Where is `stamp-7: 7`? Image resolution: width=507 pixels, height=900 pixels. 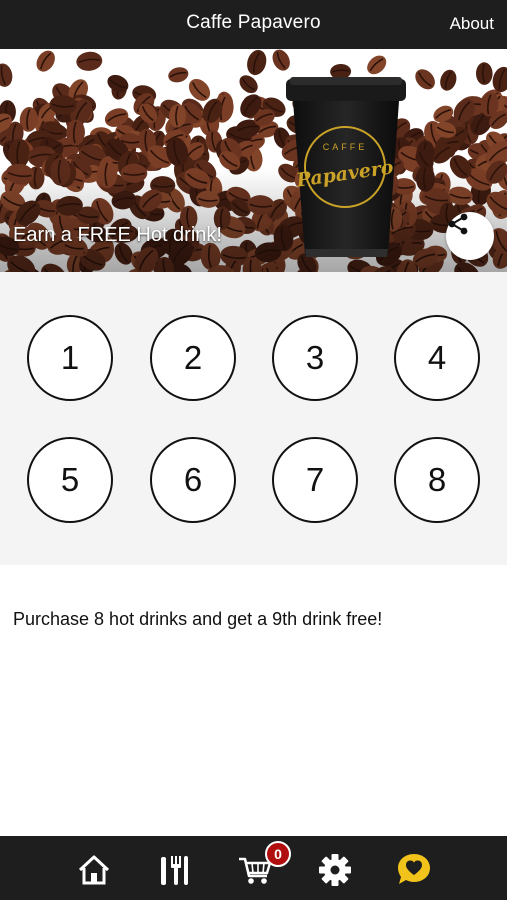 stamp-7: 7 is located at coordinates (315, 480).